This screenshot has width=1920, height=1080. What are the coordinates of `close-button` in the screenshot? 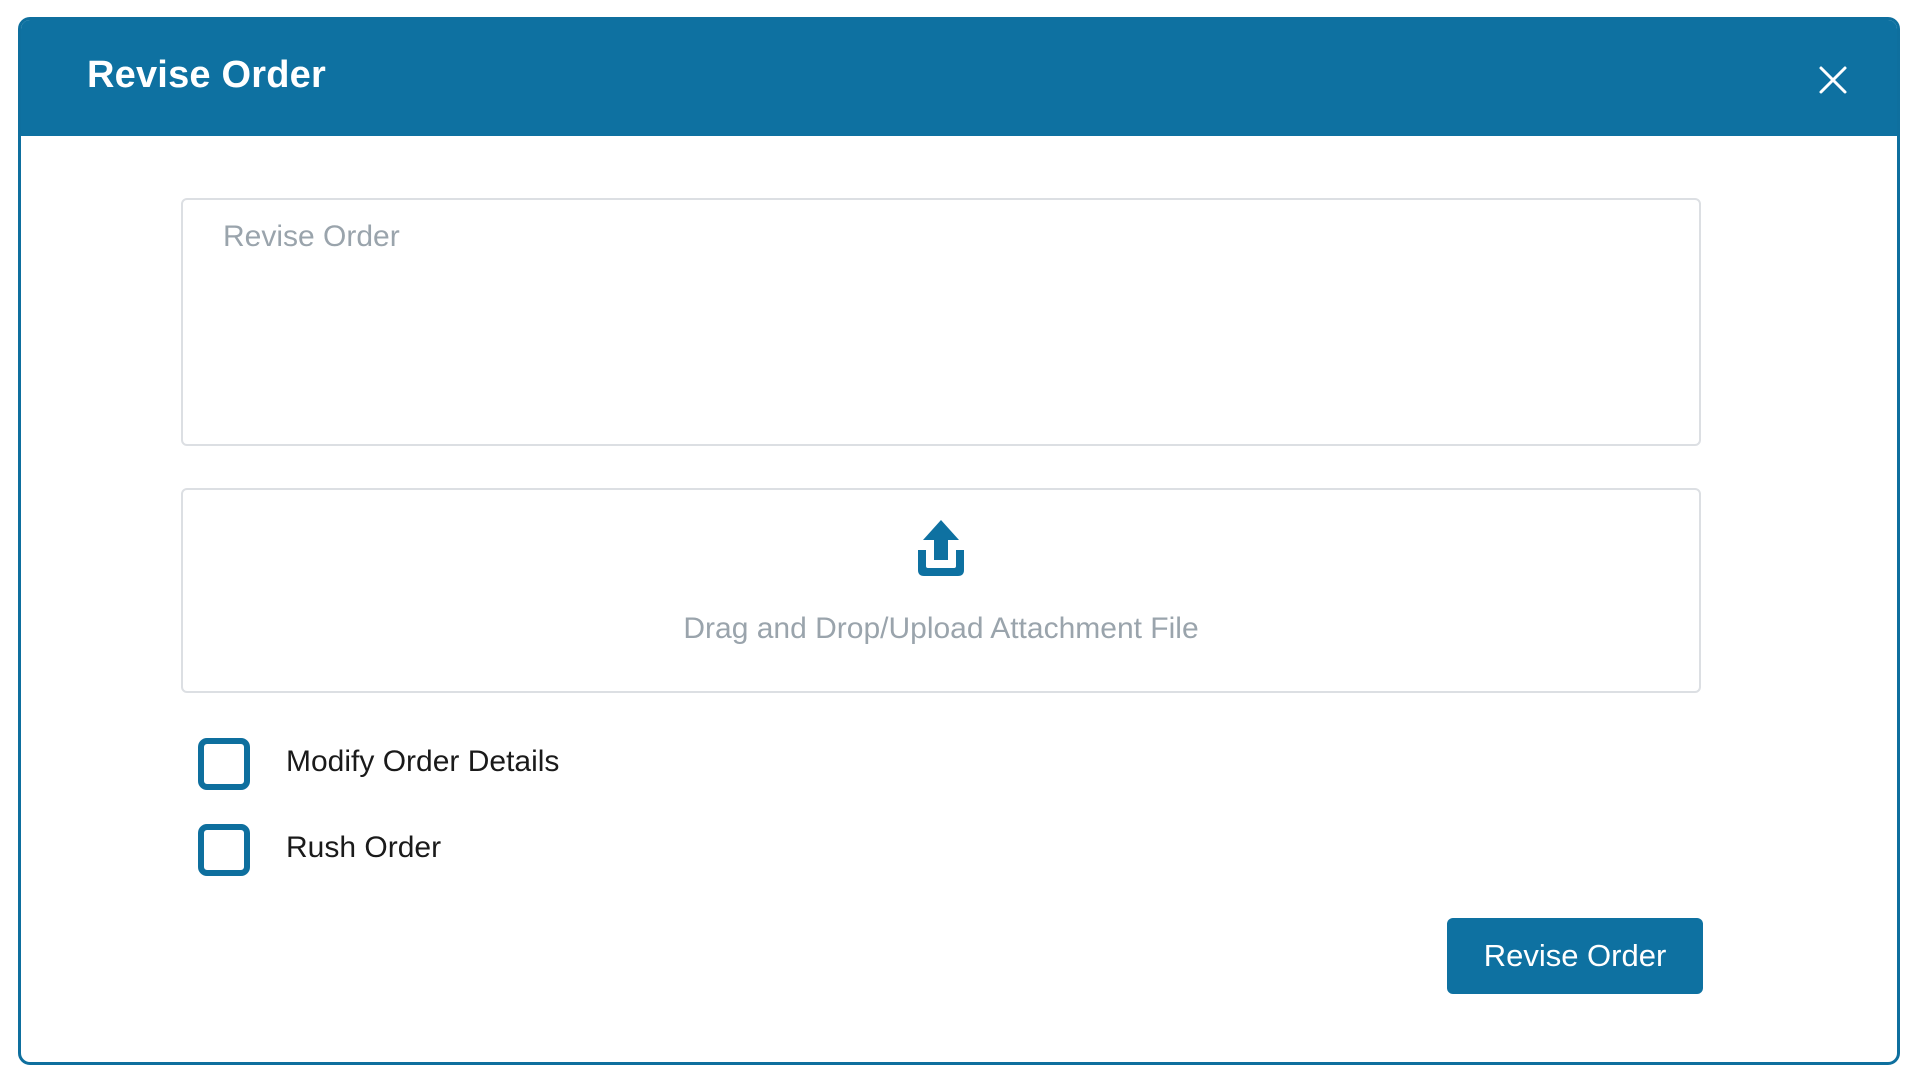 It's located at (1833, 80).